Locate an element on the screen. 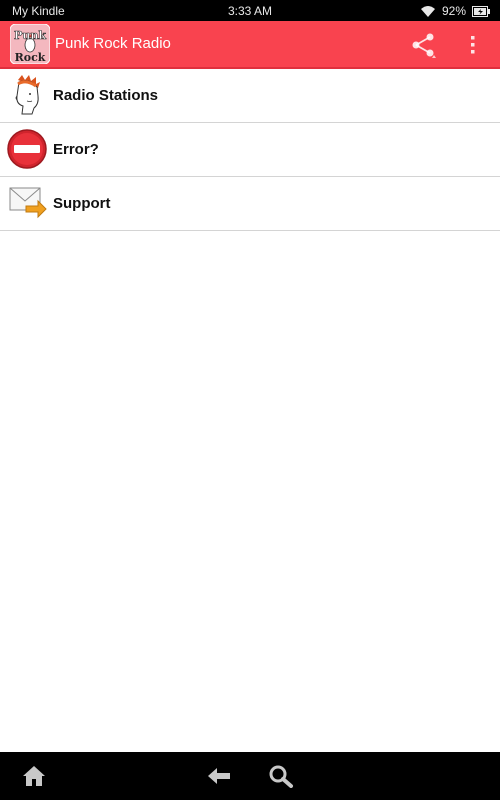 This screenshot has width=500, height=800. status-bar: My Kindle 3:33 AM 92% is located at coordinates (250, 10).